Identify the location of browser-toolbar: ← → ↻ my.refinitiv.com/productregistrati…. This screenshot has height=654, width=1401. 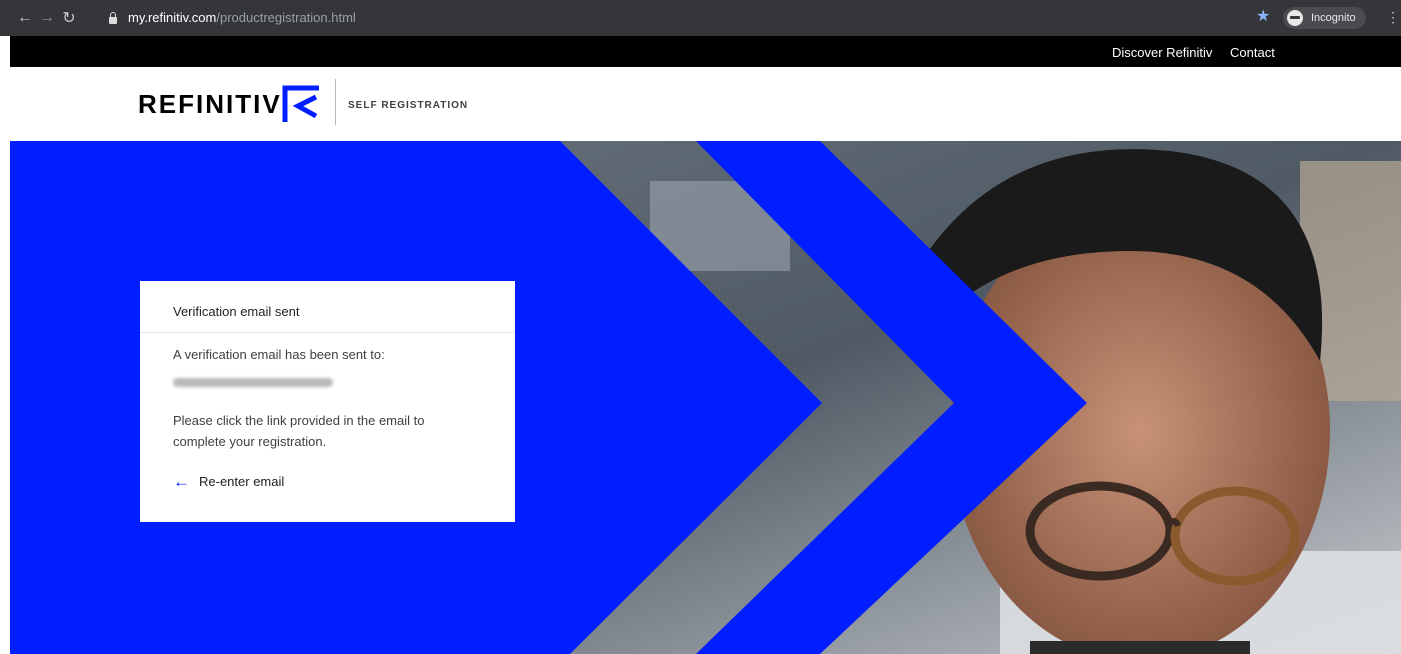
(700, 18).